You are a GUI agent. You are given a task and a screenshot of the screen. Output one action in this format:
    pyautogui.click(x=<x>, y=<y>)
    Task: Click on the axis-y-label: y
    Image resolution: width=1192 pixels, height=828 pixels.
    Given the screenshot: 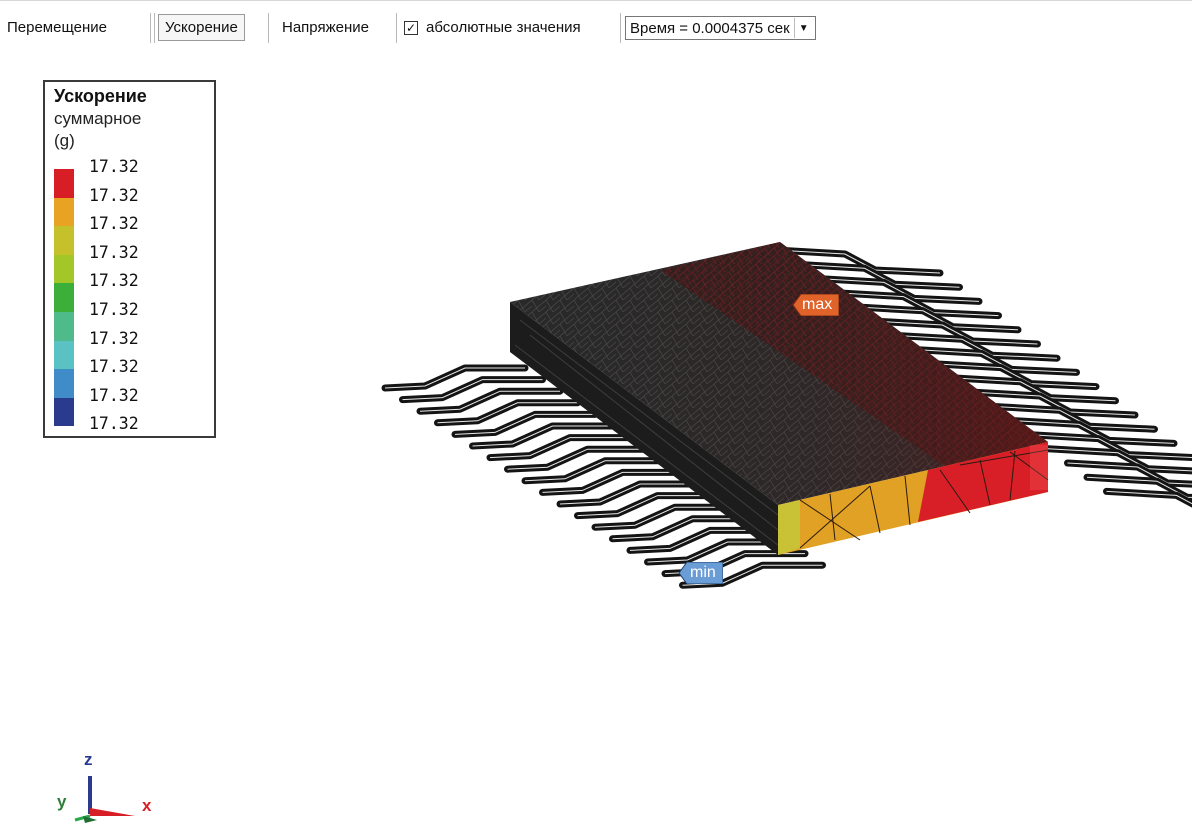 What is the action you would take?
    pyautogui.click(x=61, y=802)
    